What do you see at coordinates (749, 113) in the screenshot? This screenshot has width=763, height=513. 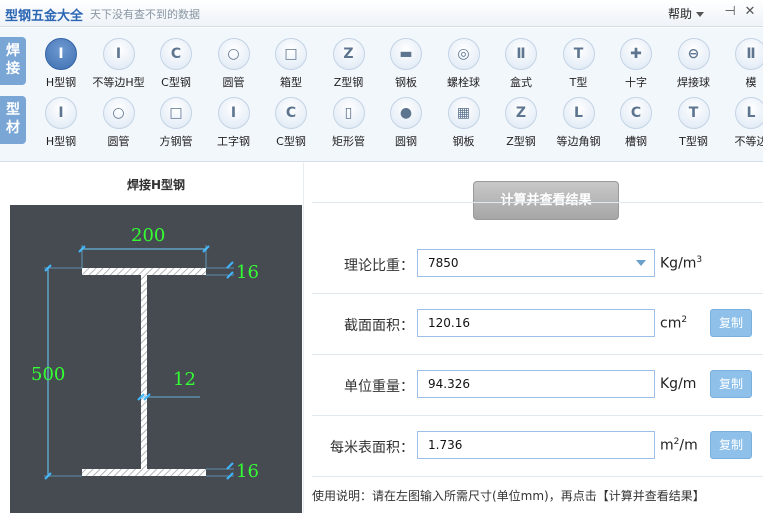 I see `unequal-angle-icon: L` at bounding box center [749, 113].